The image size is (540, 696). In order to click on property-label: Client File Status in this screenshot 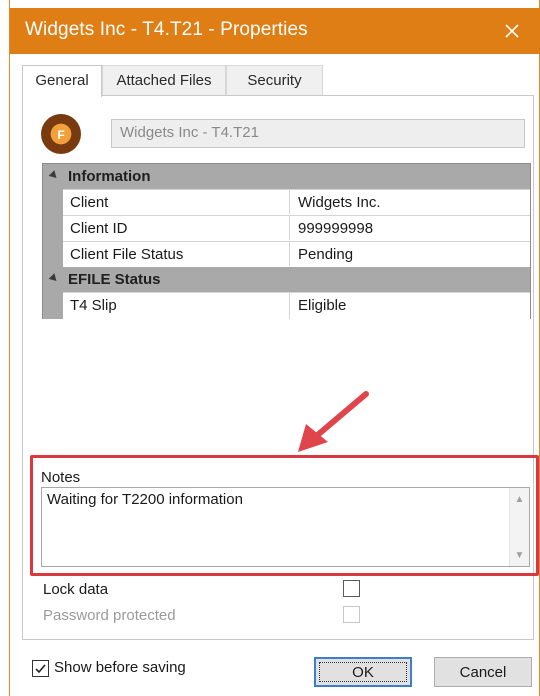, I will do `click(127, 254)`.